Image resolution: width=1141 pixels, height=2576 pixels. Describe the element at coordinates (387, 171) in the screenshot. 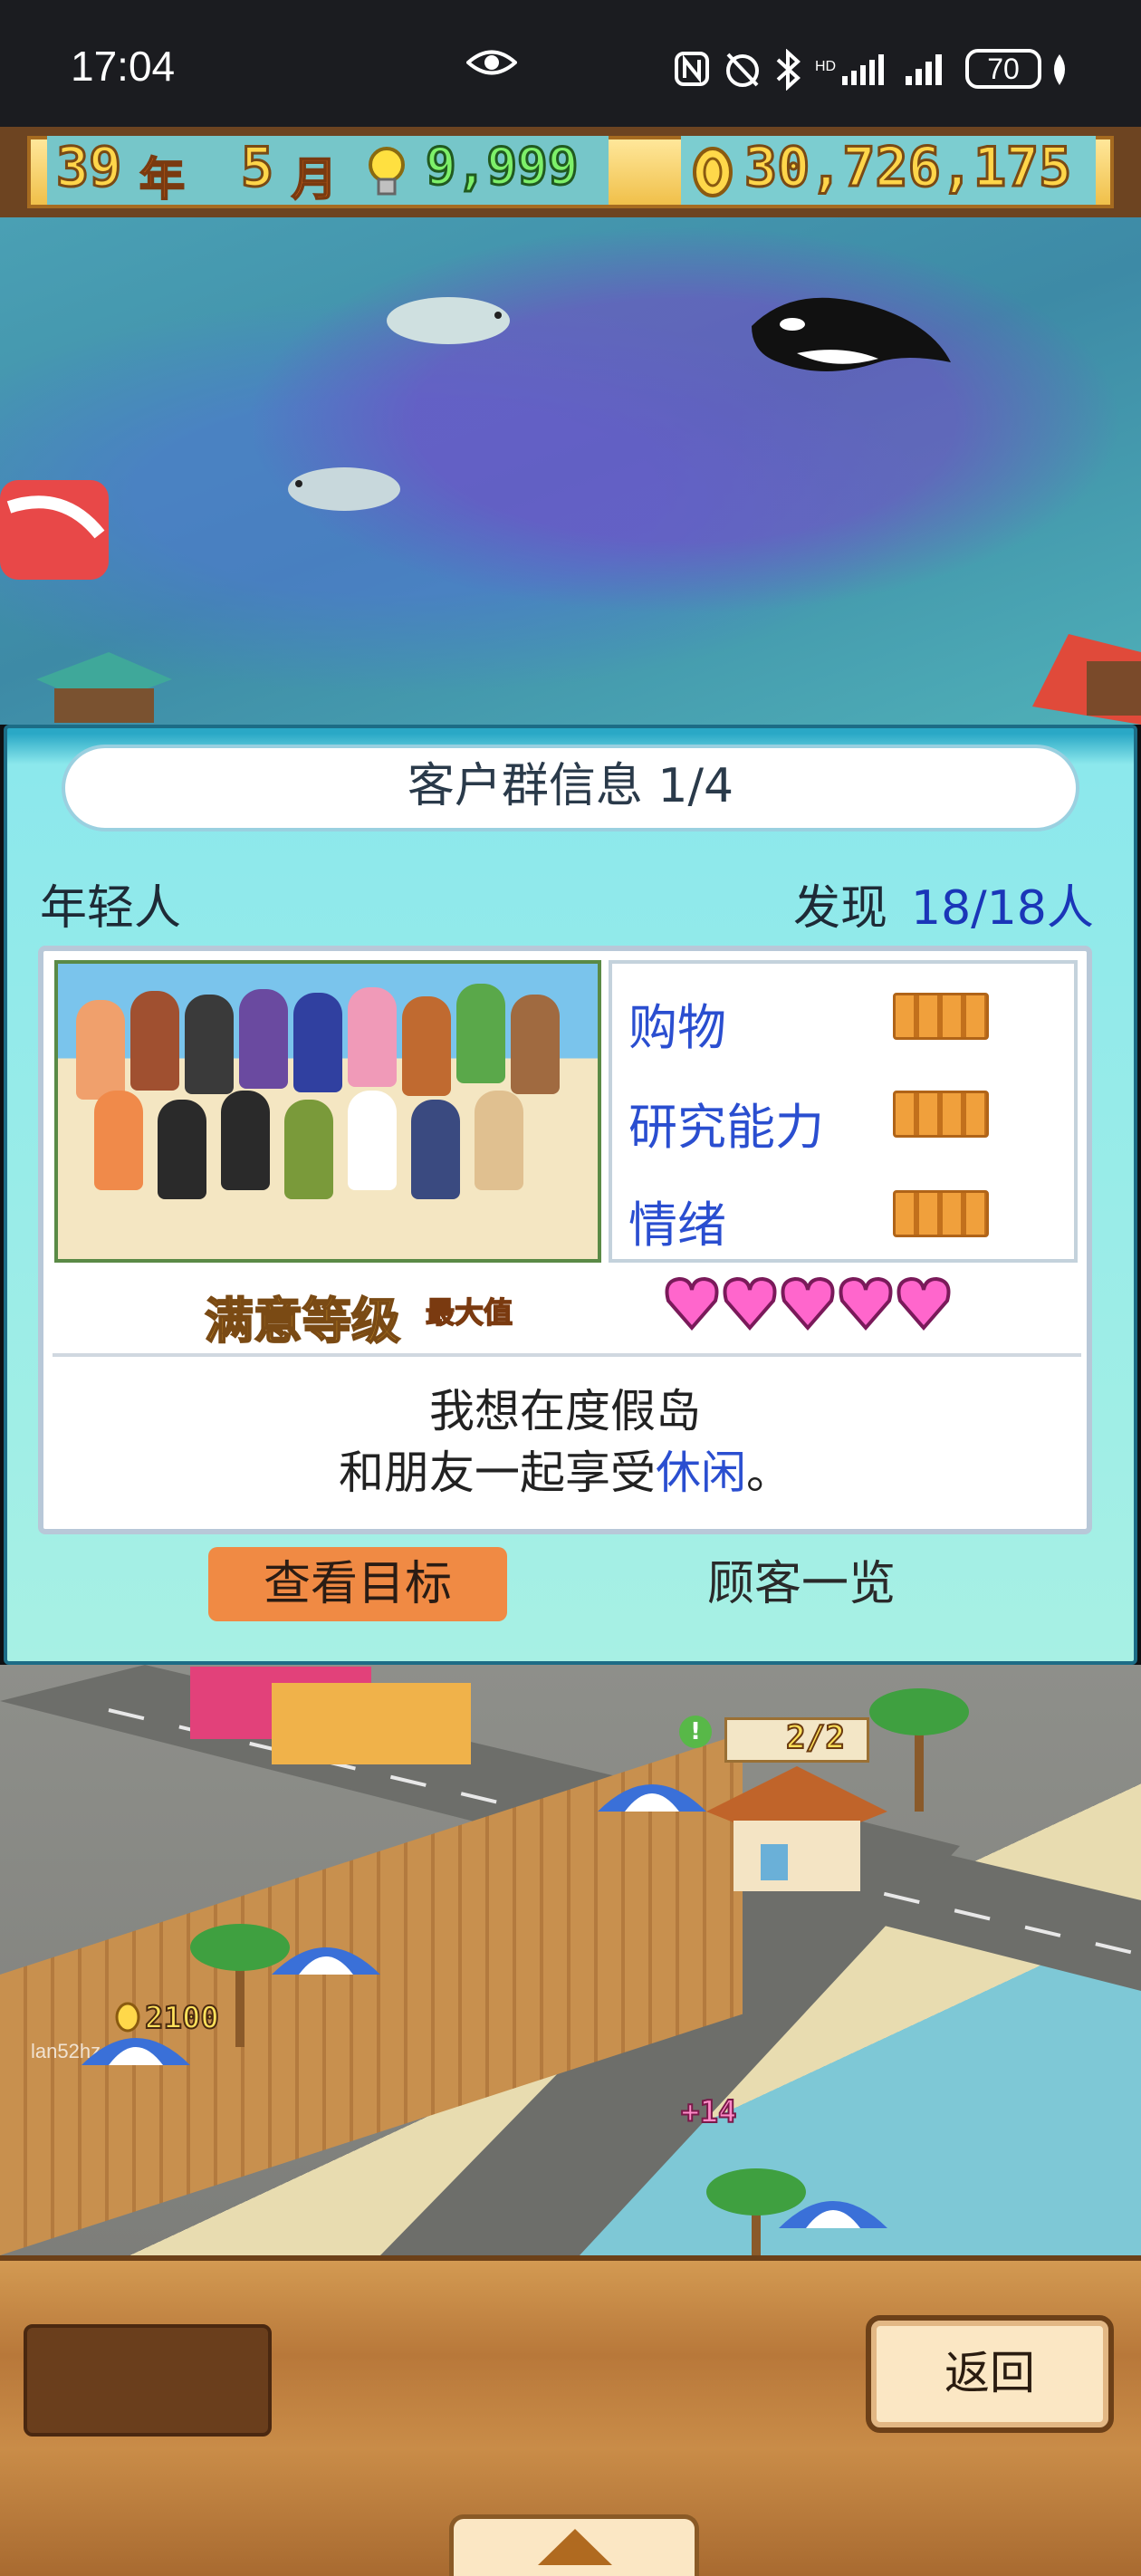

I see `lightbulb-icon` at that location.